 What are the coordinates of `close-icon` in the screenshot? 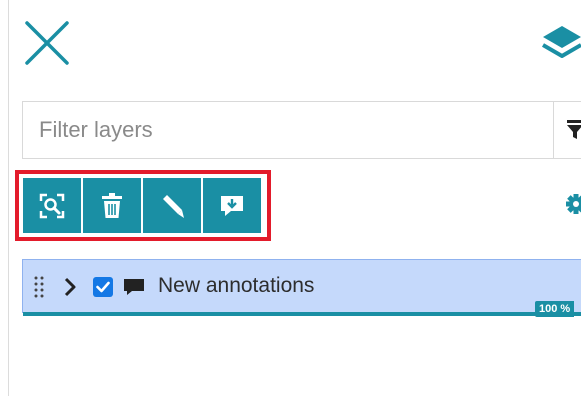 It's located at (47, 43).